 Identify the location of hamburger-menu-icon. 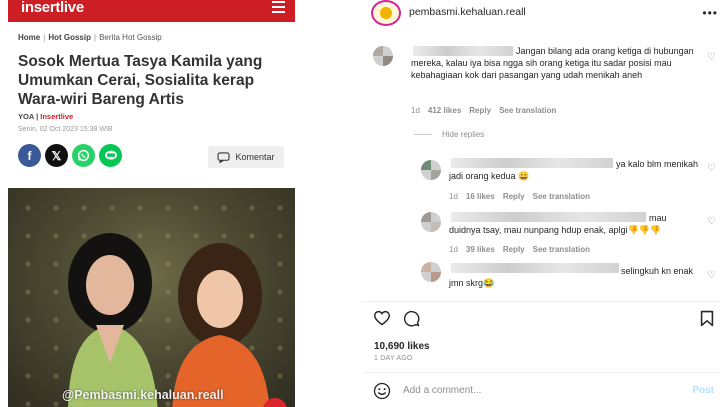
(278, 7).